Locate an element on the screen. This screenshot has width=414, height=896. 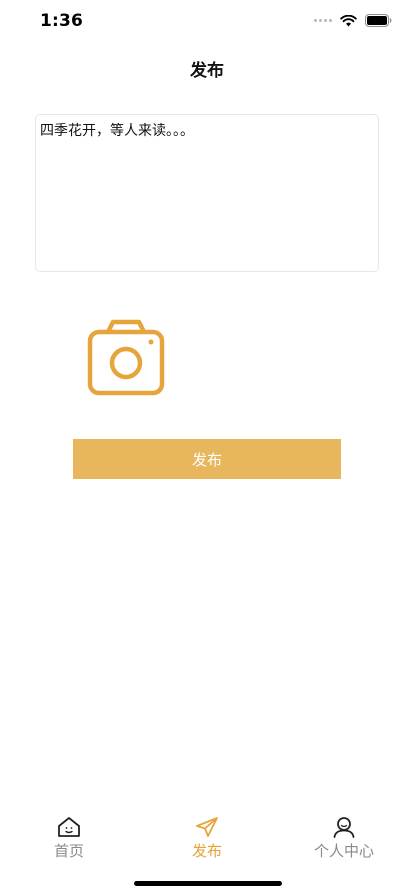
tab-profile-label: 个人中心 is located at coordinates (343, 851).